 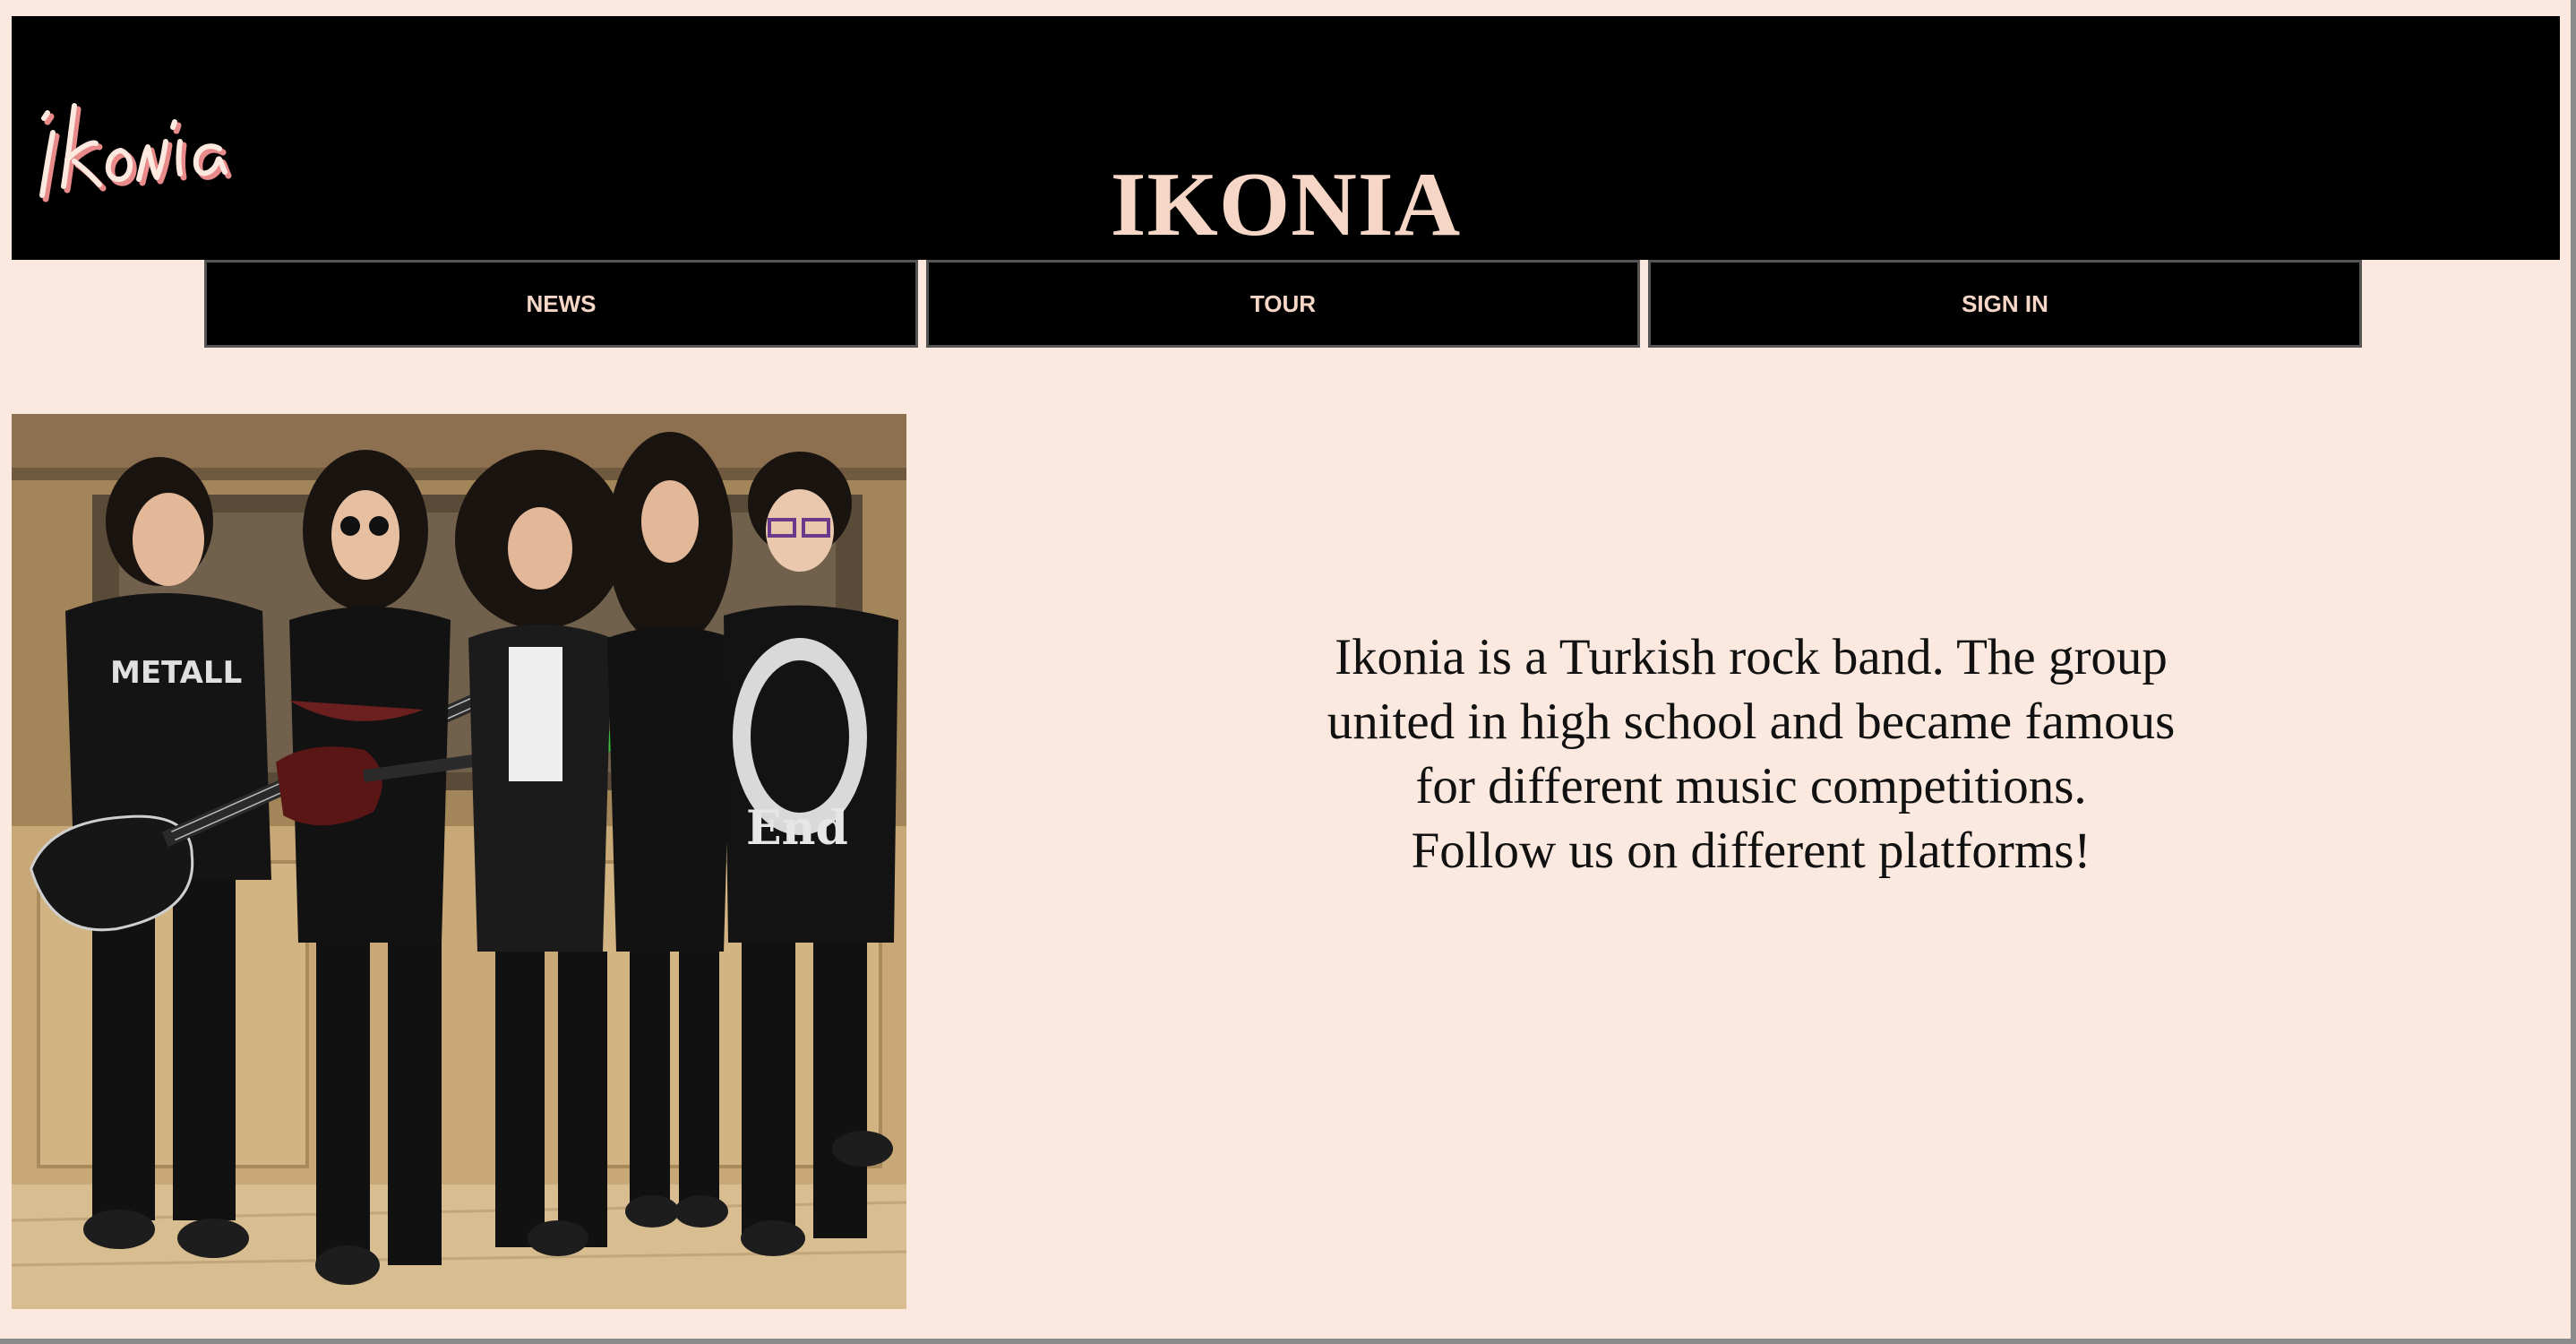 I want to click on svg-text: METALL, so click(x=176, y=673).